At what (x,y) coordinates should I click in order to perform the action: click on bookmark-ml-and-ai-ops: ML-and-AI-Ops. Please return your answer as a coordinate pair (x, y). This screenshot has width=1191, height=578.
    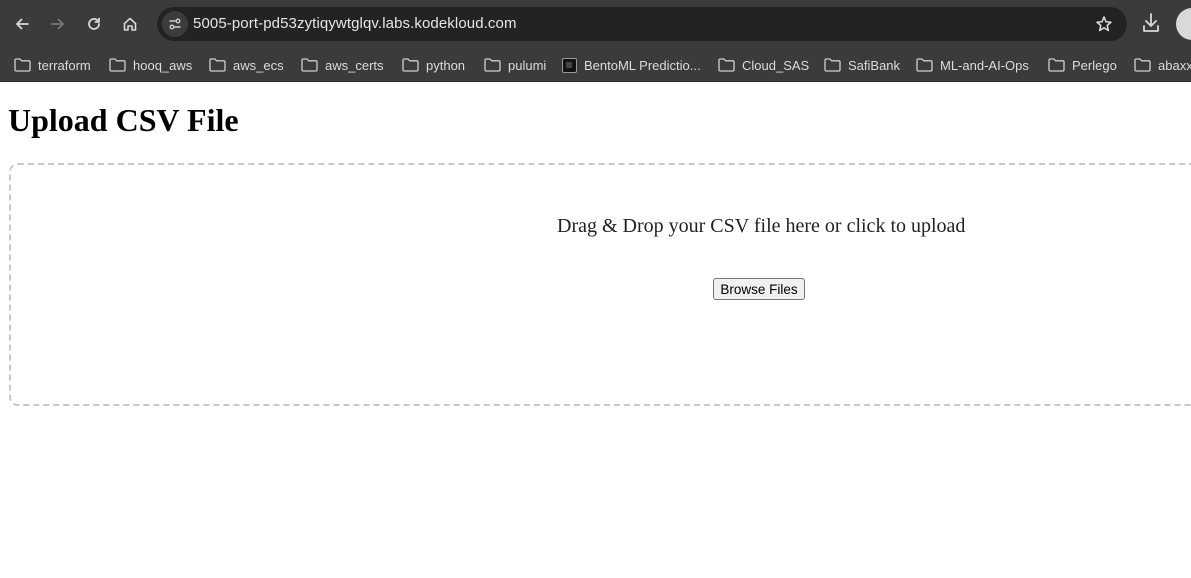
    Looking at the image, I should click on (972, 65).